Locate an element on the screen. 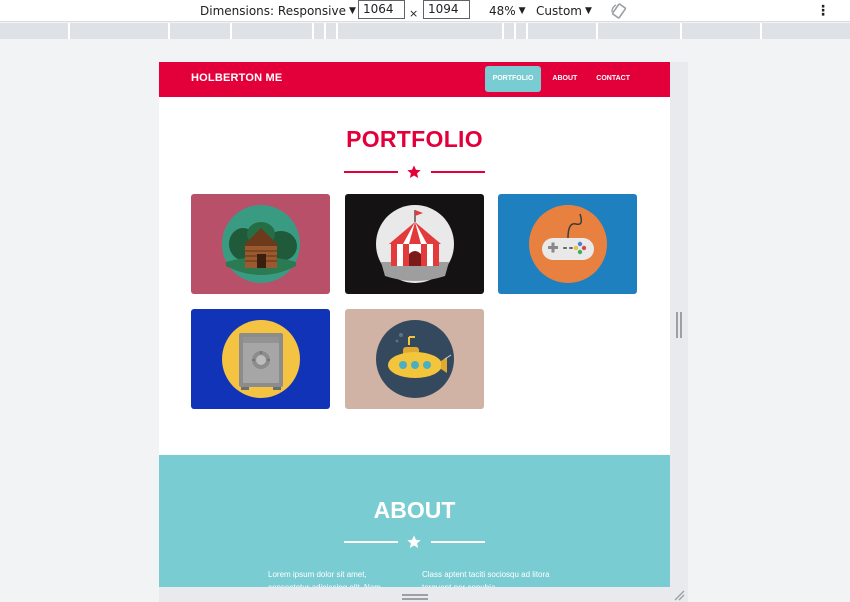 This screenshot has height=602, width=850. about-divider is located at coordinates (414, 541).